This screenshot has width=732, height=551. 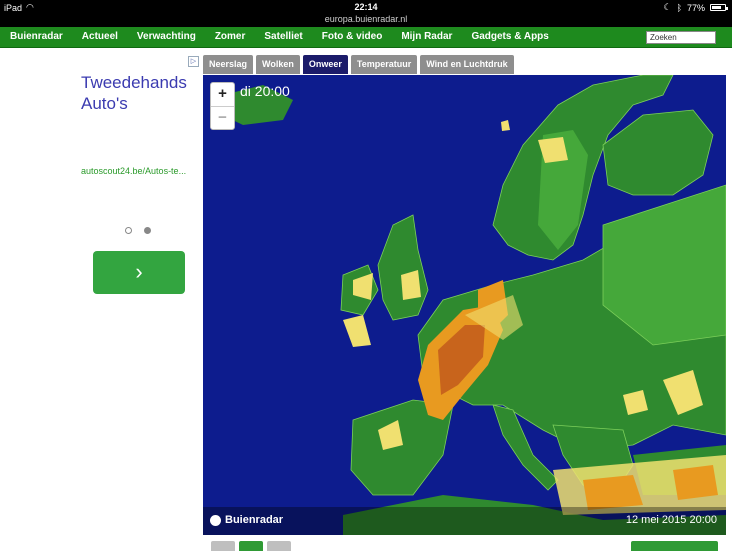 What do you see at coordinates (681, 37) in the screenshot?
I see `search-input: Zoeken` at bounding box center [681, 37].